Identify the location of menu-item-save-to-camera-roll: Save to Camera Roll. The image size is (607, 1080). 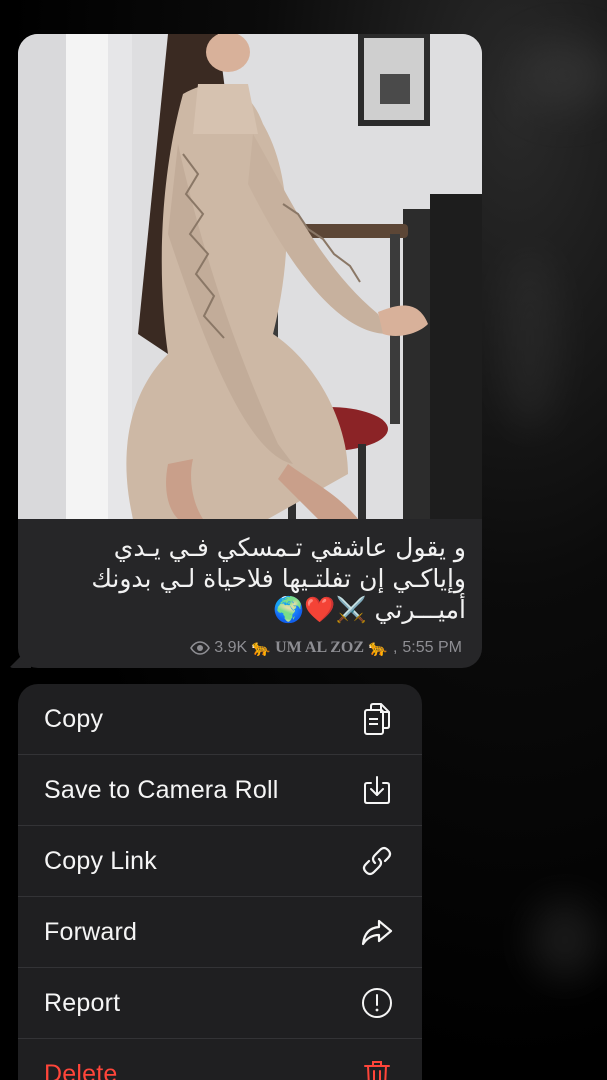
(220, 790).